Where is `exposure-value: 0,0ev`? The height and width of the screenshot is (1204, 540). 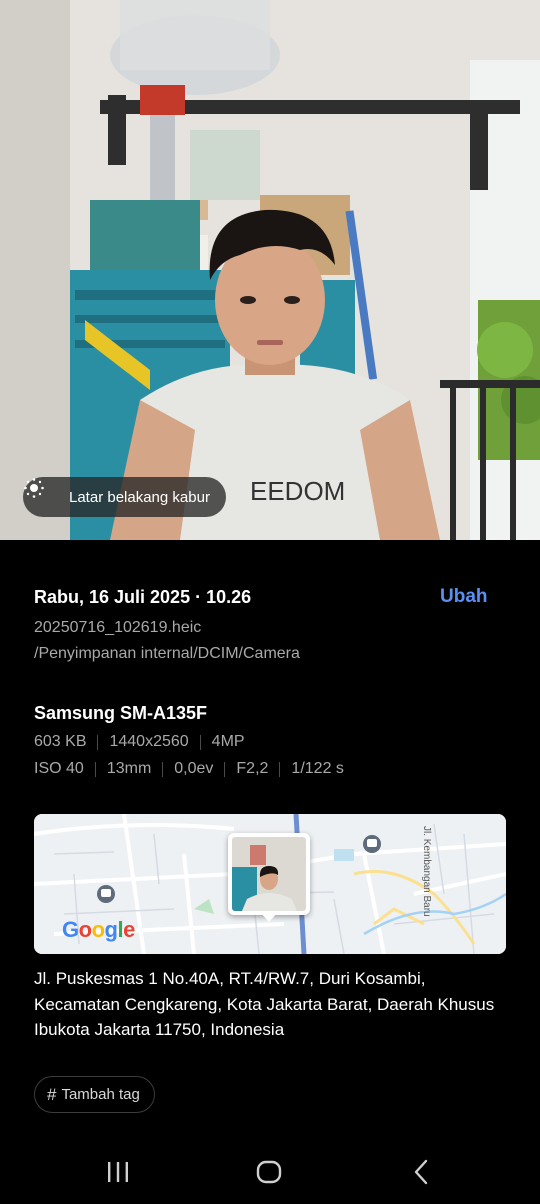 exposure-value: 0,0ev is located at coordinates (194, 768).